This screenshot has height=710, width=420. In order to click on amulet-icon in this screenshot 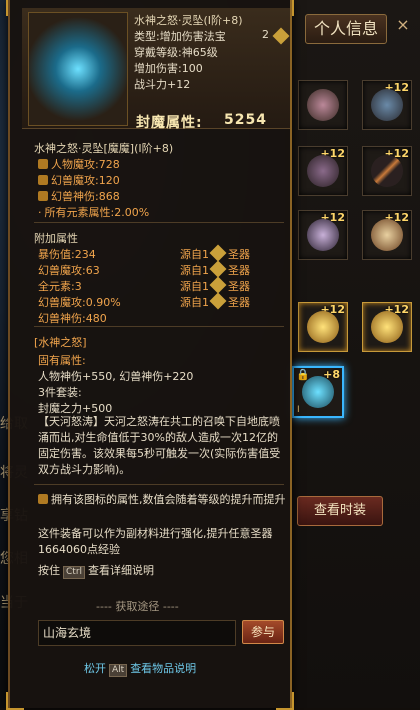, I will do `click(323, 171)`.